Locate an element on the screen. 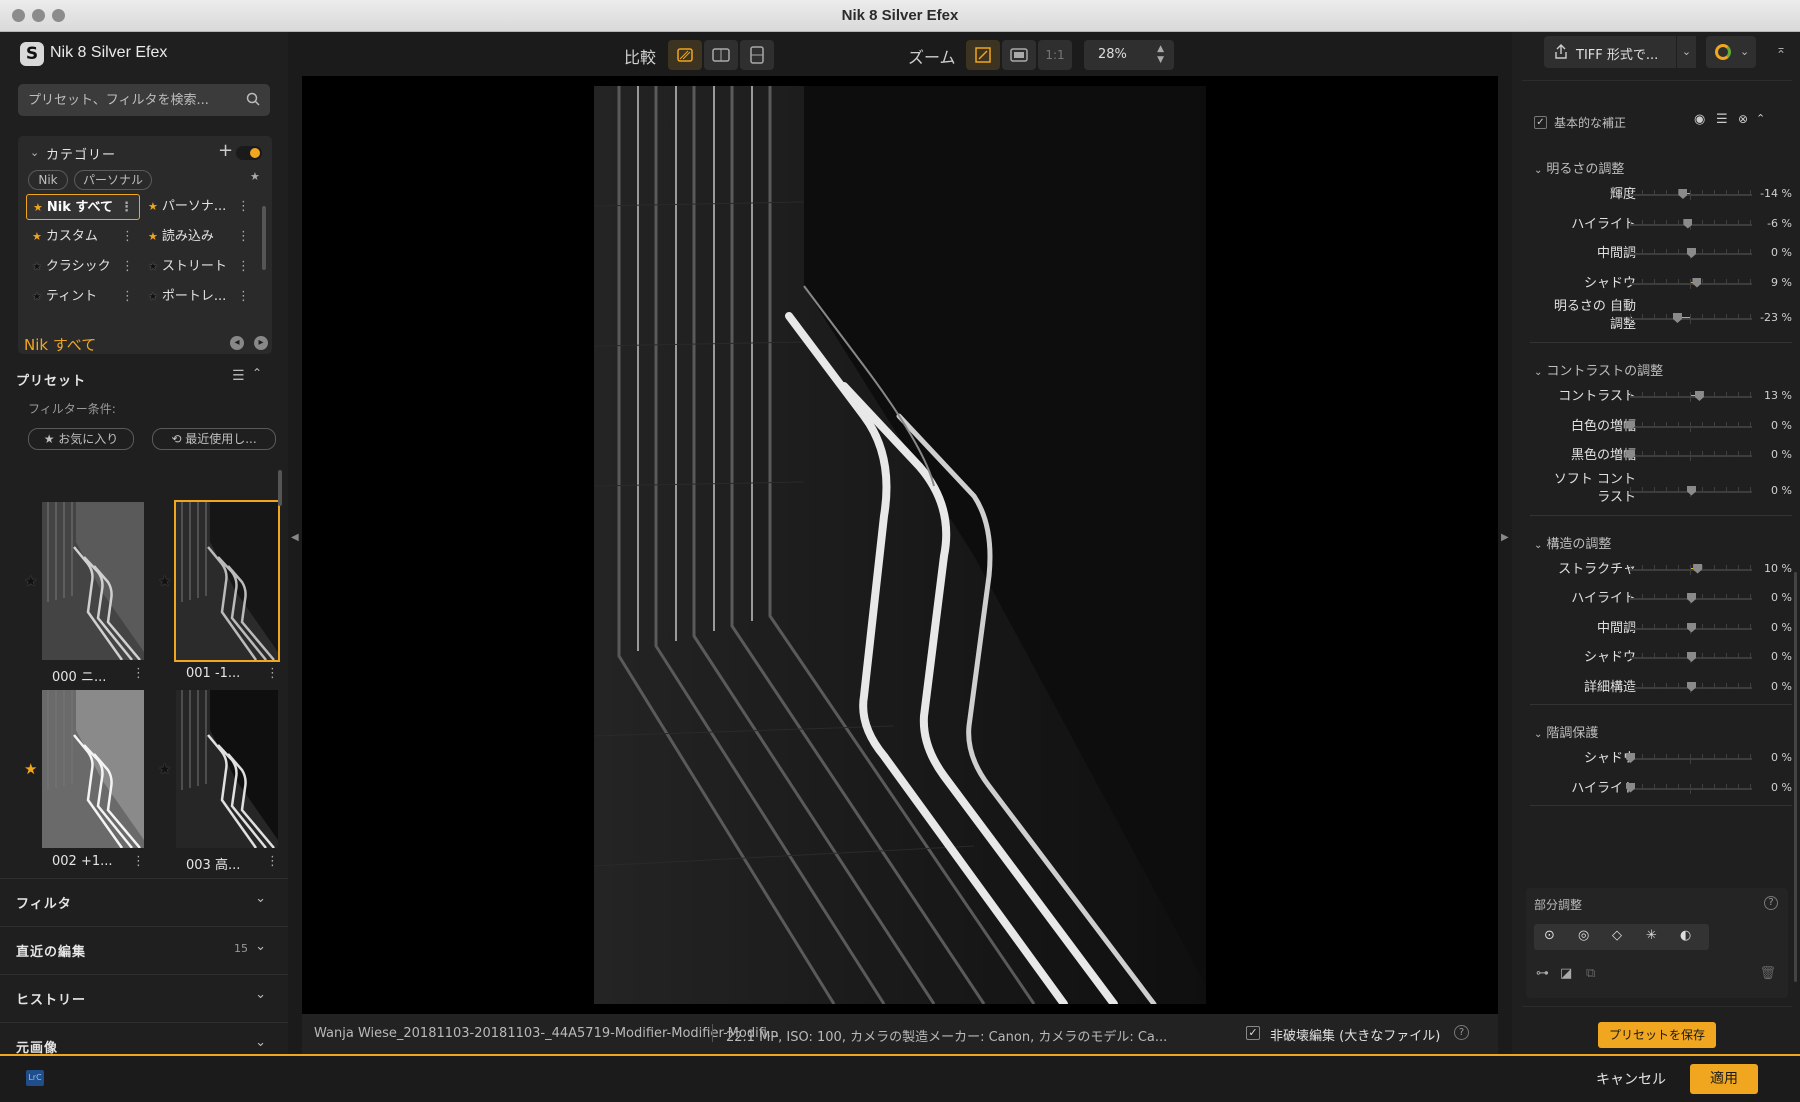 This screenshot has height=1102, width=1800. fill-zoom-button is located at coordinates (1019, 55).